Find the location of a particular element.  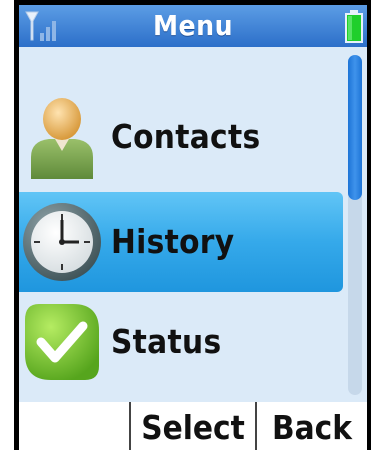

softkey-bar: Select Back is located at coordinates (193, 426).